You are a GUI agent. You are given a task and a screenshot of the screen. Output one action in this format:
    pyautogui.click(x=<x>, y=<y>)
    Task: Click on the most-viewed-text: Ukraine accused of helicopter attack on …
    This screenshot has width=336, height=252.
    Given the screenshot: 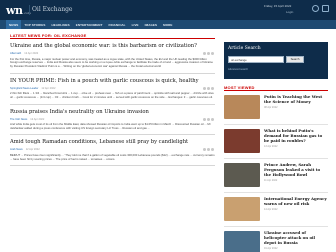 What is the action you would take?
    pyautogui.click(x=296, y=241)
    